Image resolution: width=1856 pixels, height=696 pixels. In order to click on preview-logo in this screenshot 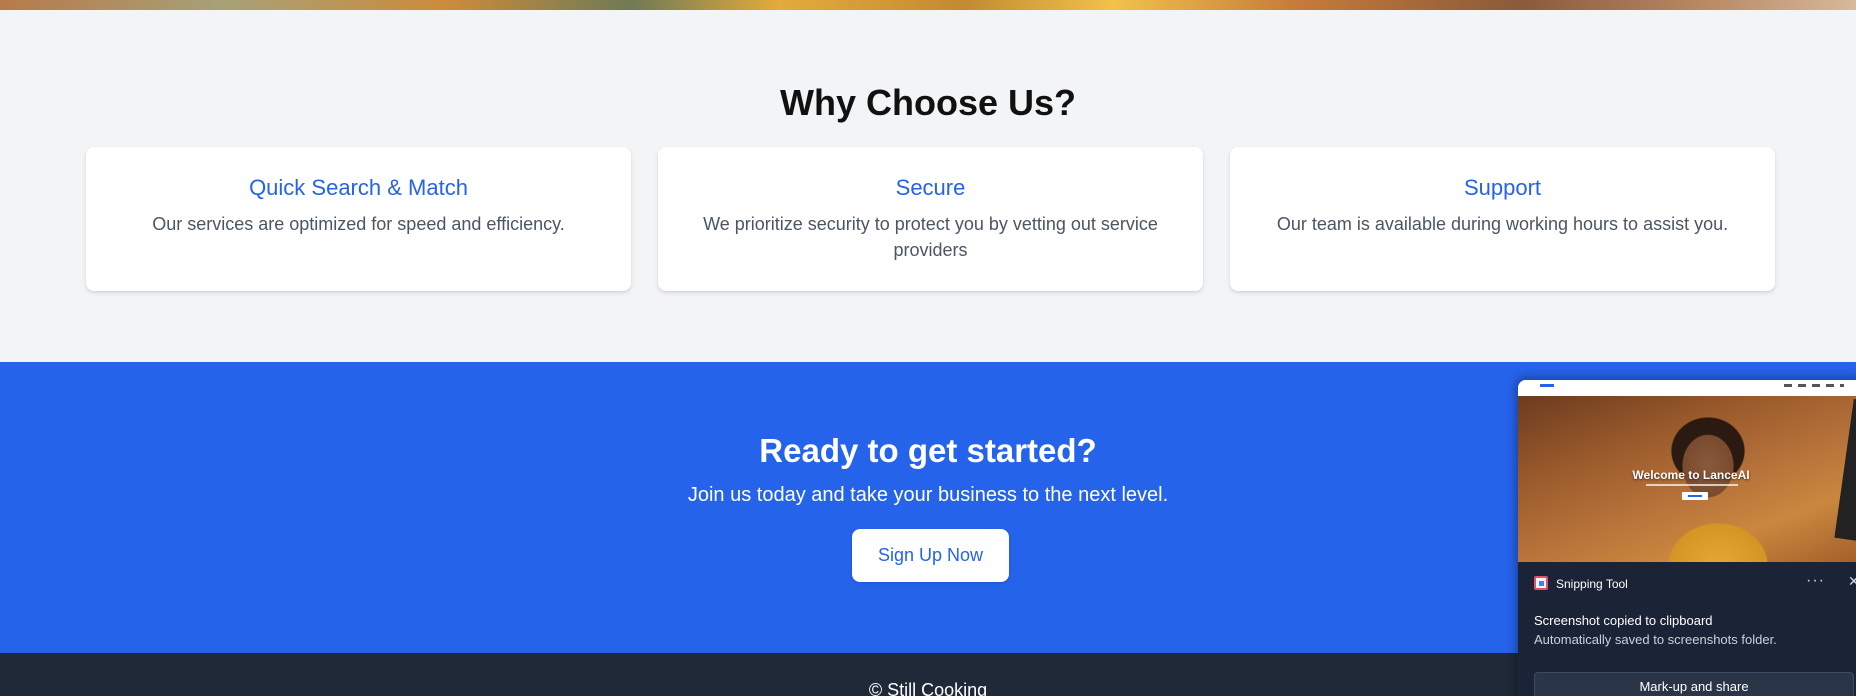, I will do `click(1547, 385)`.